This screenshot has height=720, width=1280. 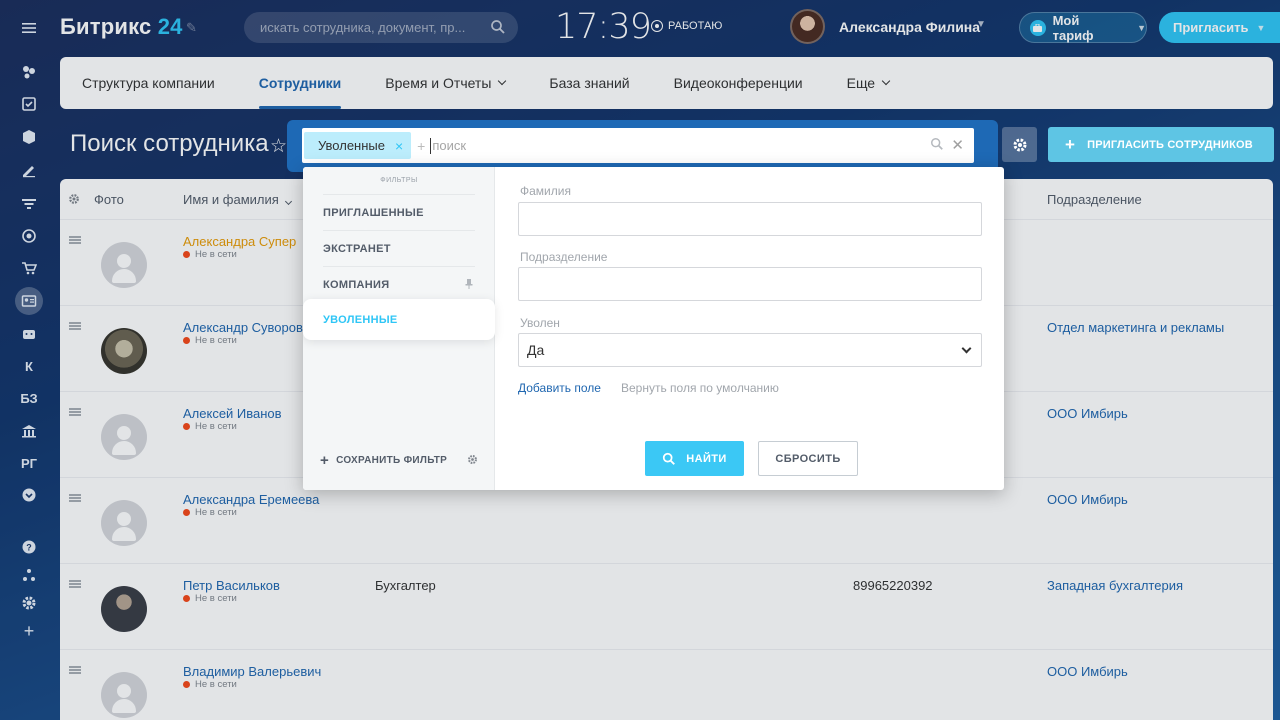 What do you see at coordinates (29, 495) in the screenshot?
I see `more-down-icon` at bounding box center [29, 495].